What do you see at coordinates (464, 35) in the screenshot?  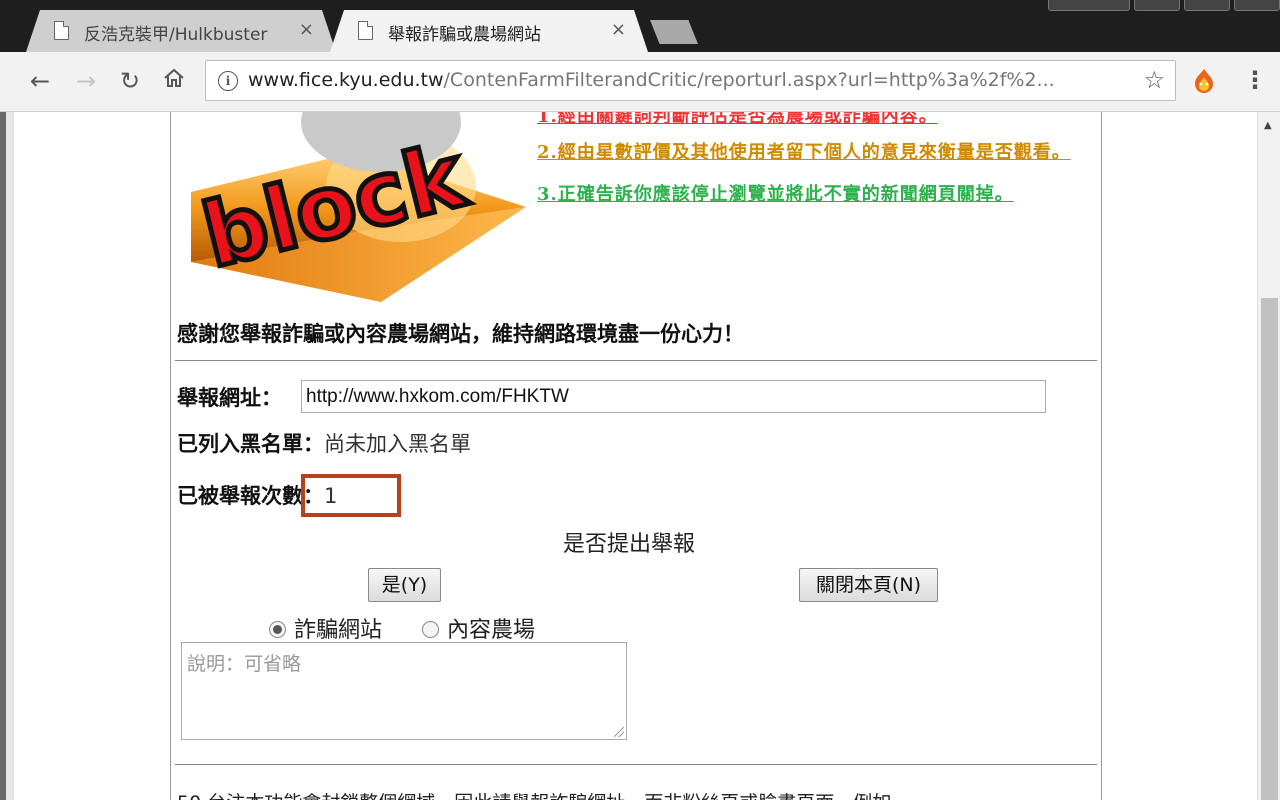 I see `tab-title: 舉報詐騙或農場網站` at bounding box center [464, 35].